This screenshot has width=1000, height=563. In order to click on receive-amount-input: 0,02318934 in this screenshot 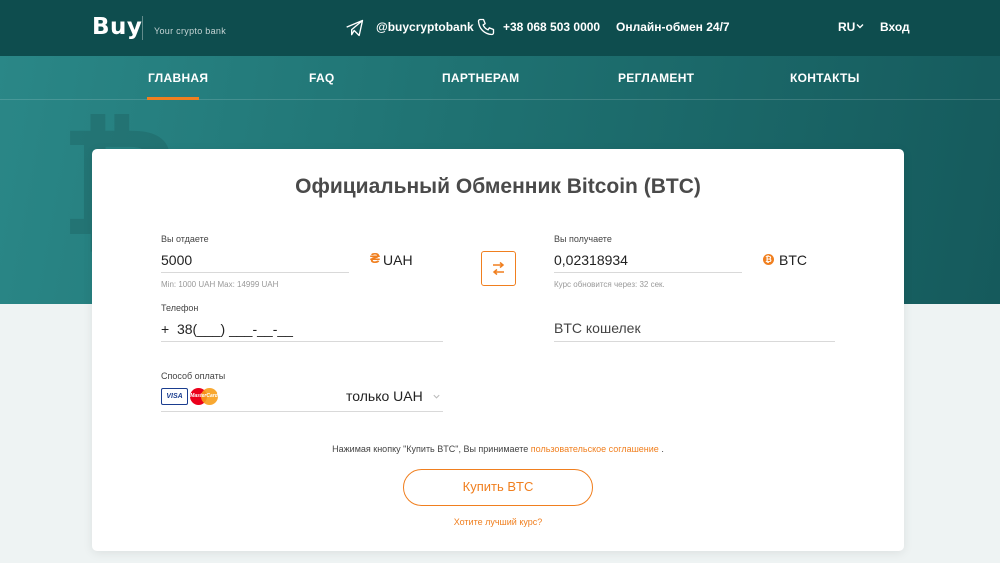, I will do `click(591, 260)`.